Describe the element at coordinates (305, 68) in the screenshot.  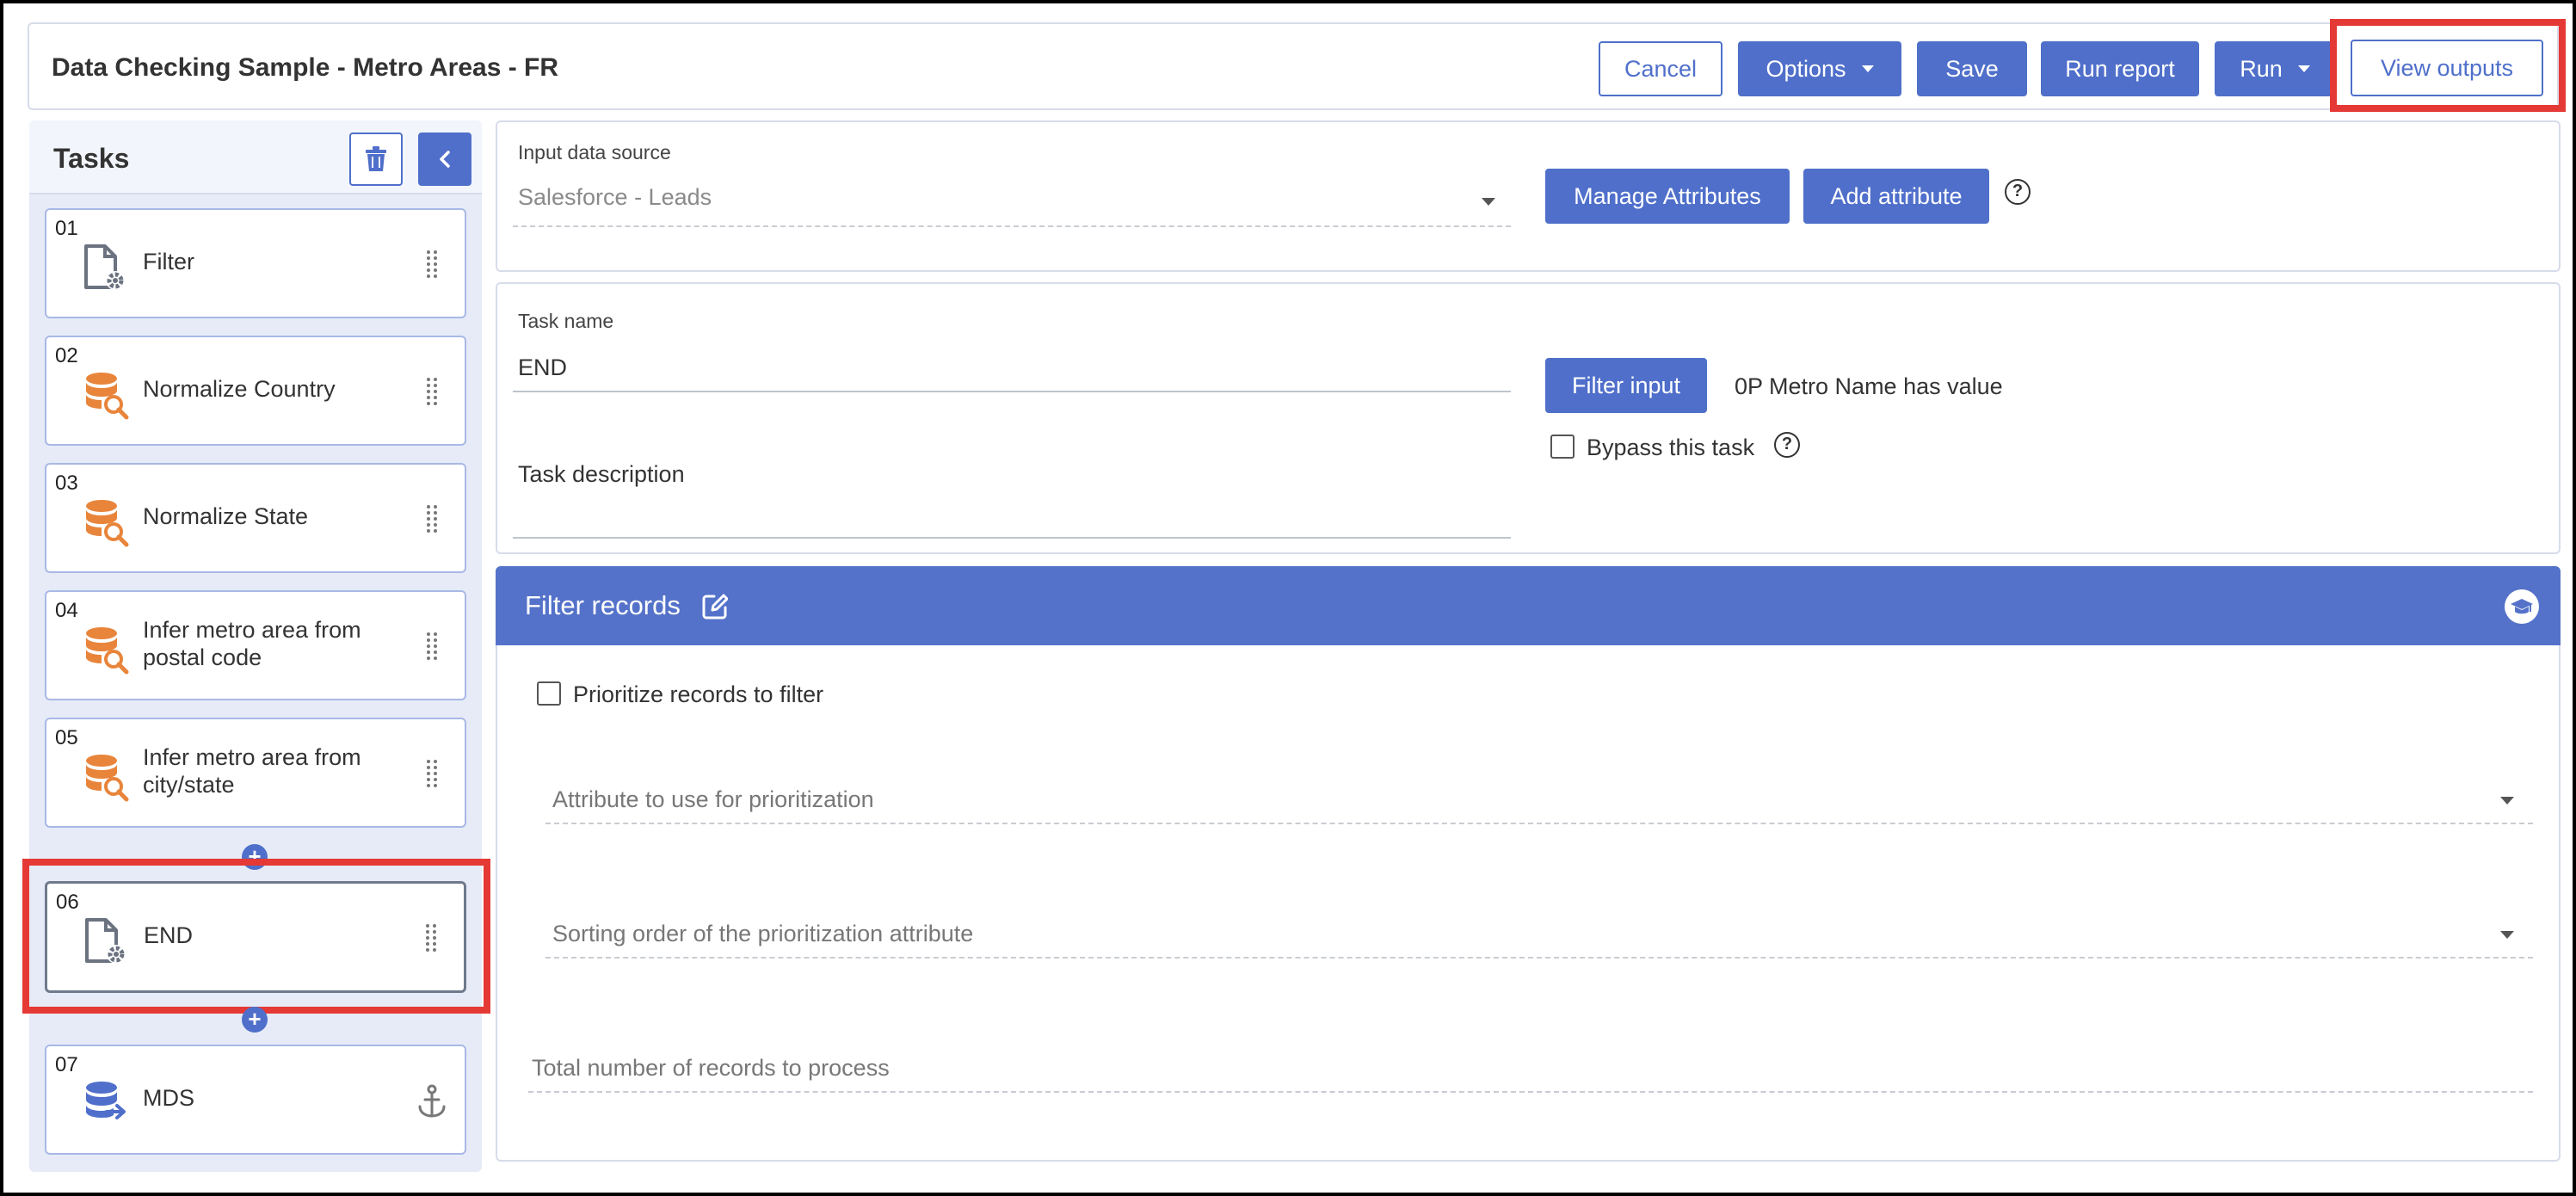
I see `page-title: Data Checking Sample - Metro Areas - FR` at that location.